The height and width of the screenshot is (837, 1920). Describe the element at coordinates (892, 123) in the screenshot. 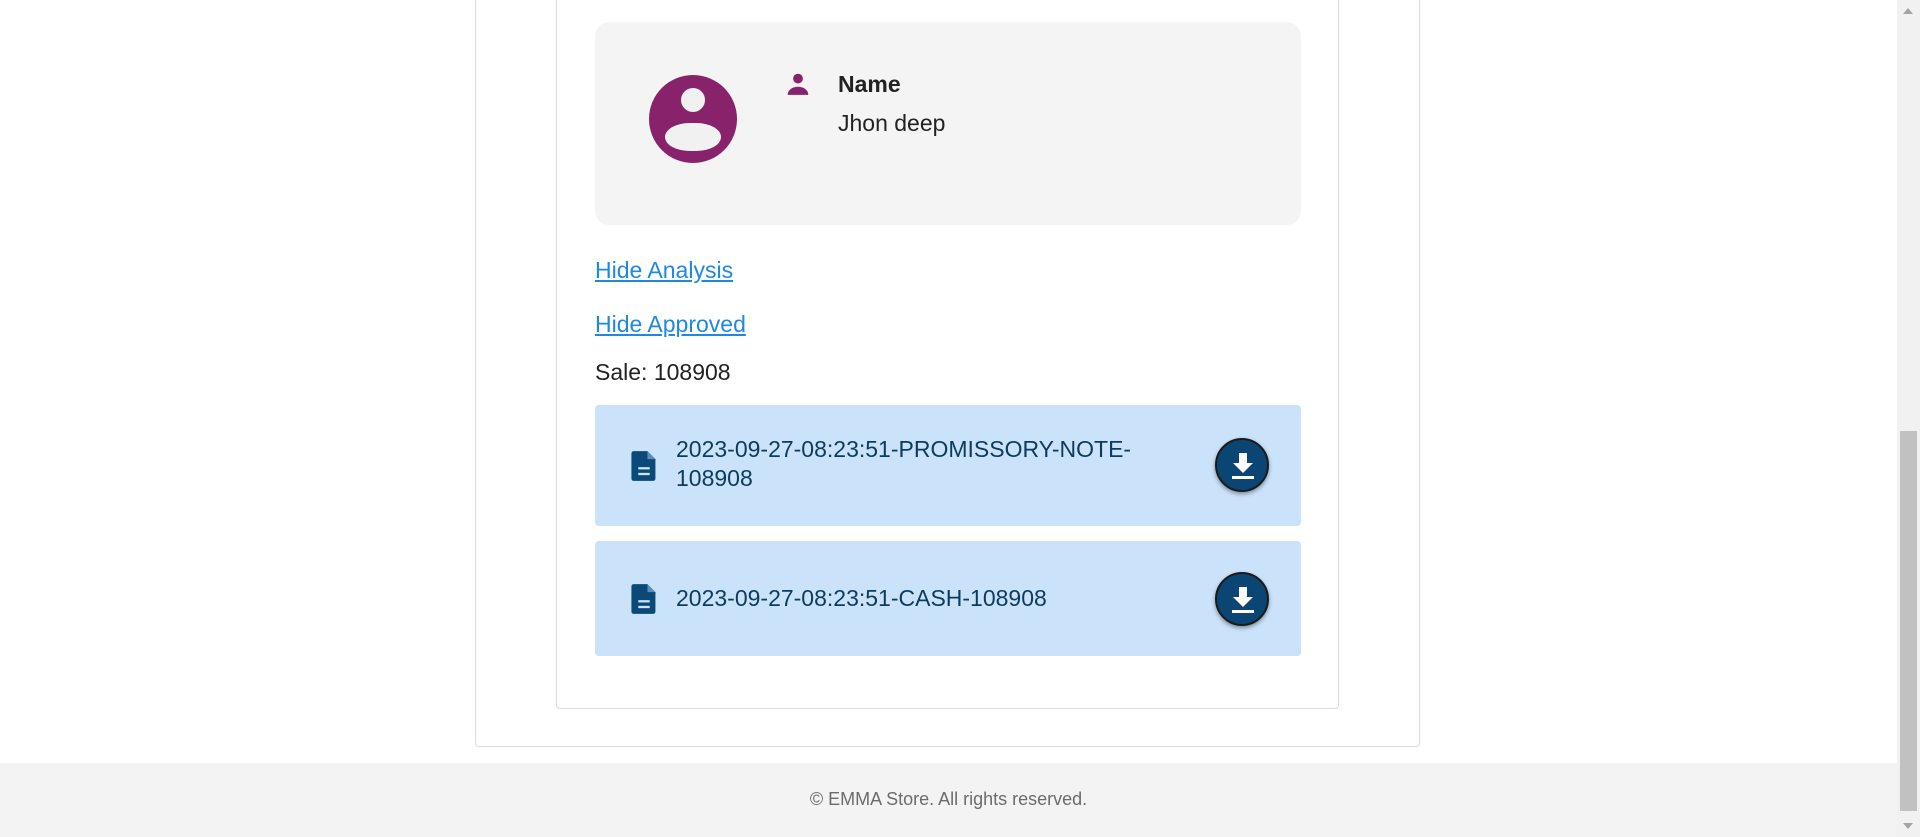

I see `name-value: Jhon deep` at that location.